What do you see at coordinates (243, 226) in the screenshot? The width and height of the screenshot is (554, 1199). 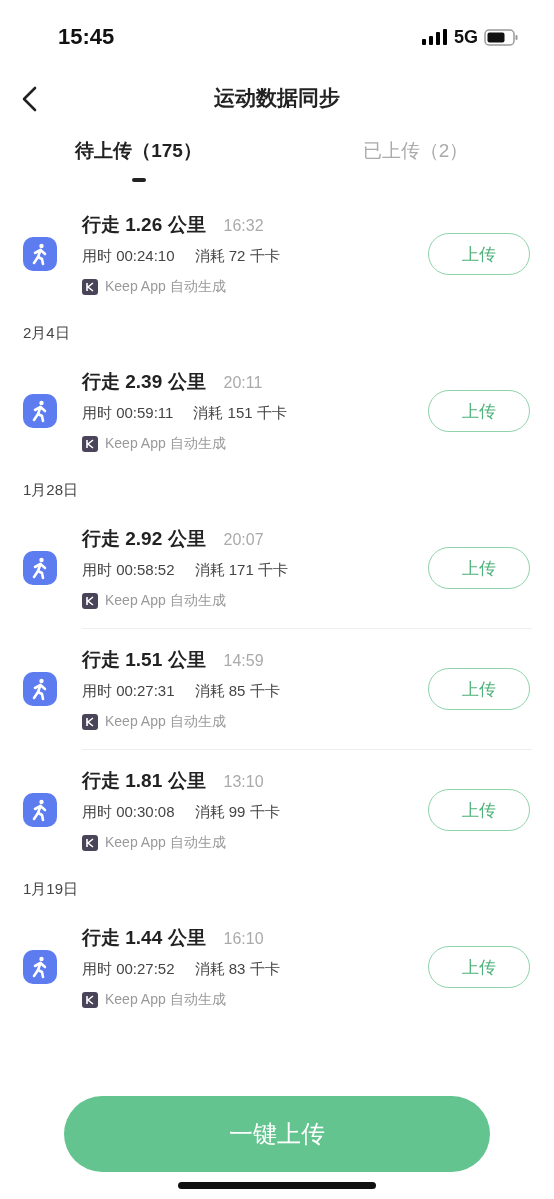 I see `record-time: 16:32` at bounding box center [243, 226].